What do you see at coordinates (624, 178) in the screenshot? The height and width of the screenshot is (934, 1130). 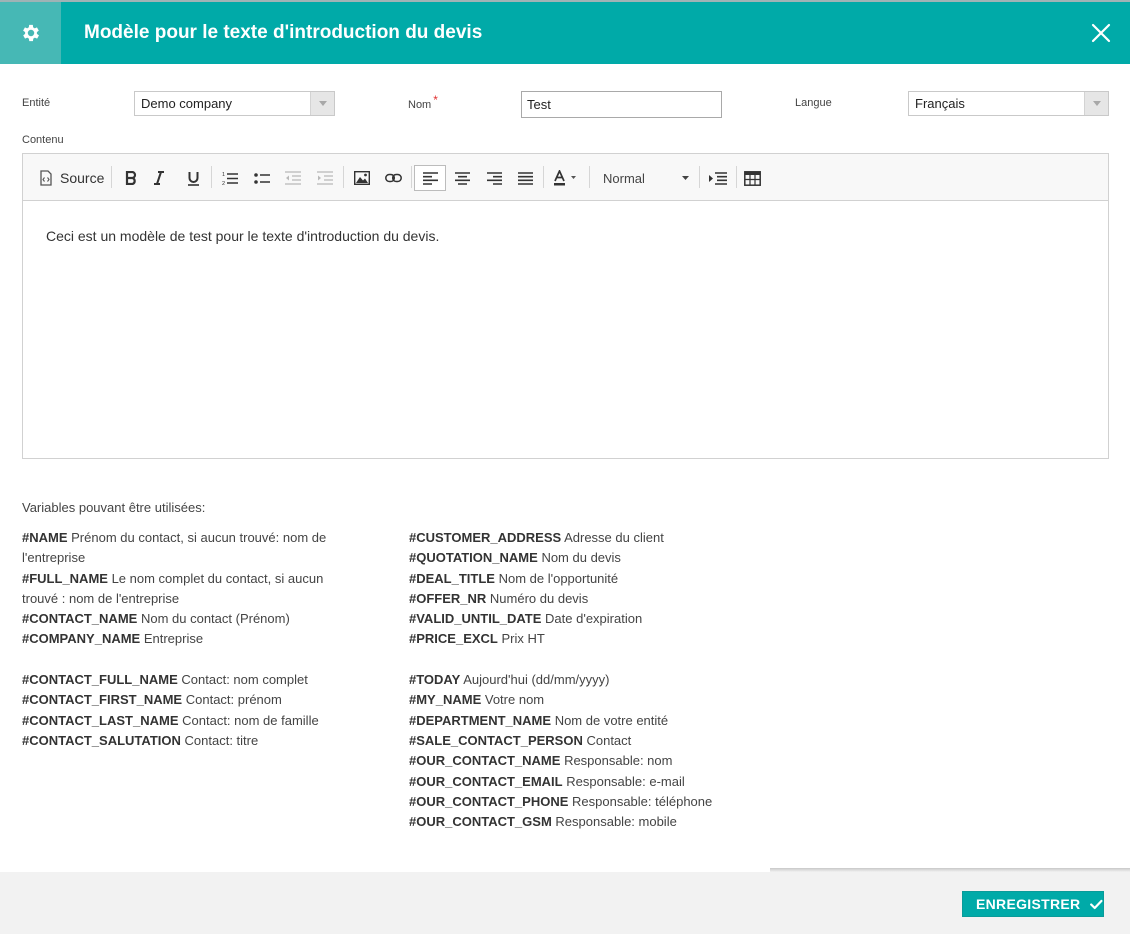 I see `format-dropdown-value: Normal` at bounding box center [624, 178].